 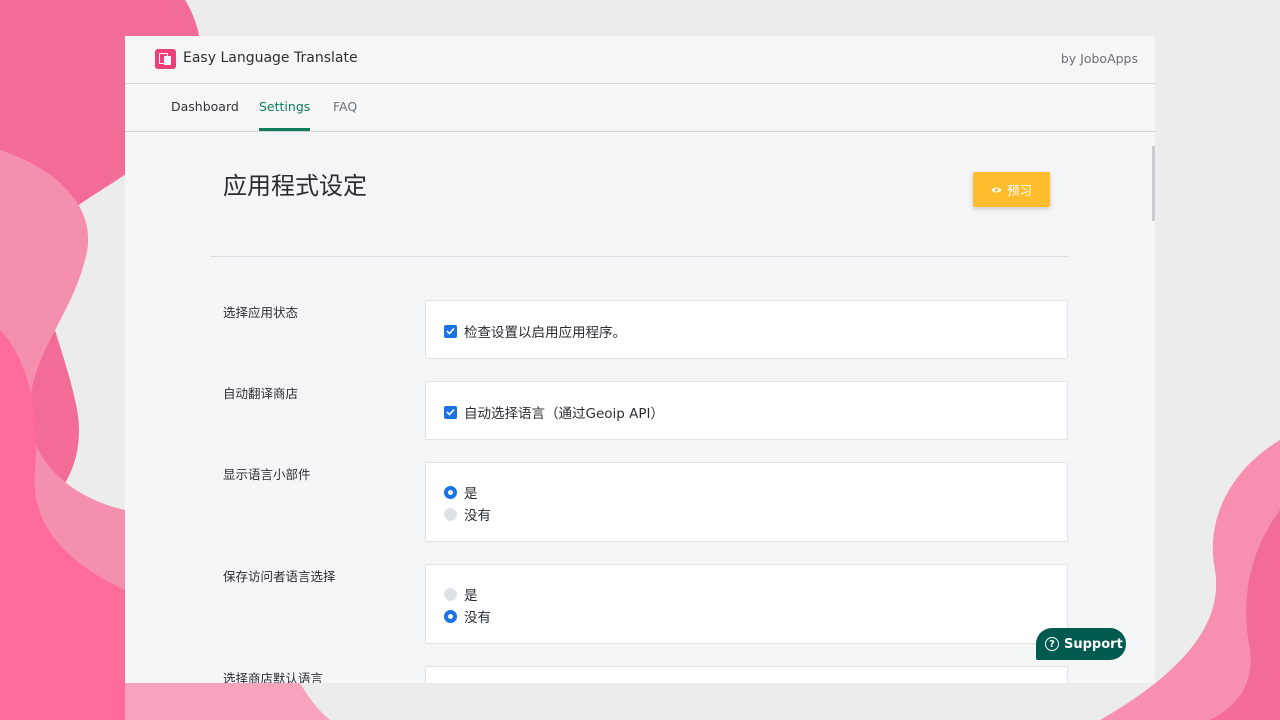 I want to click on app-header: Easy Language Translate by JoboApps, so click(x=640, y=60).